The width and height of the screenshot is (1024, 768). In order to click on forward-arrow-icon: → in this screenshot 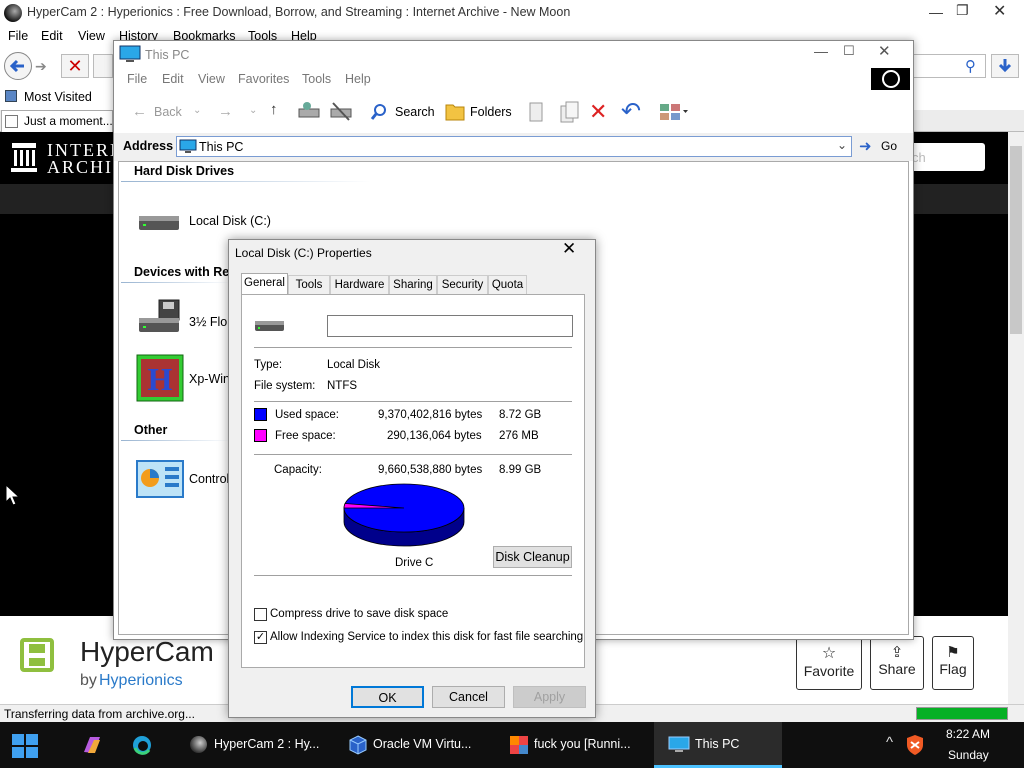, I will do `click(225, 111)`.